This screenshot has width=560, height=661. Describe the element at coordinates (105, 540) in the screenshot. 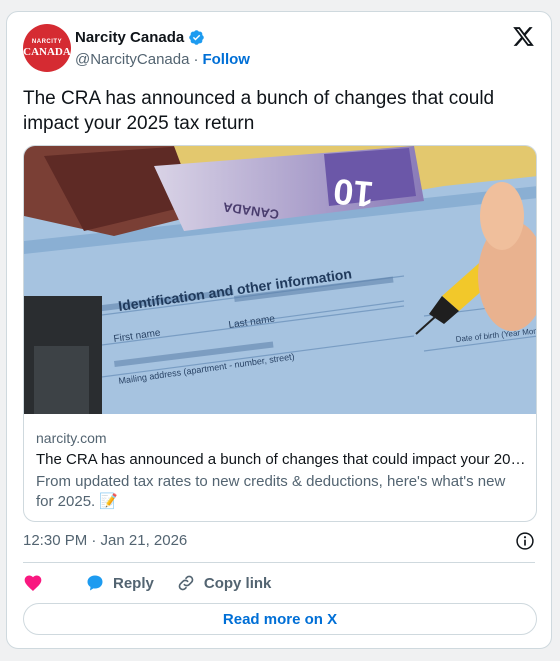

I see `tweet-timestamp: 12:30 PM · Jan 21, 2026` at that location.